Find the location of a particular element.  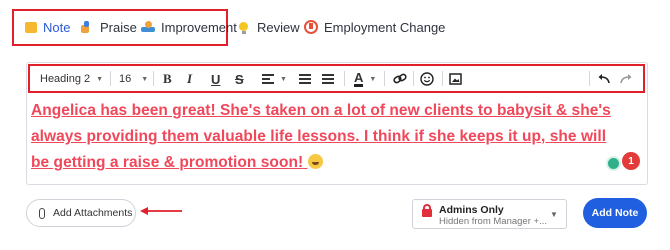

tab-review: Review is located at coordinates (268, 27).